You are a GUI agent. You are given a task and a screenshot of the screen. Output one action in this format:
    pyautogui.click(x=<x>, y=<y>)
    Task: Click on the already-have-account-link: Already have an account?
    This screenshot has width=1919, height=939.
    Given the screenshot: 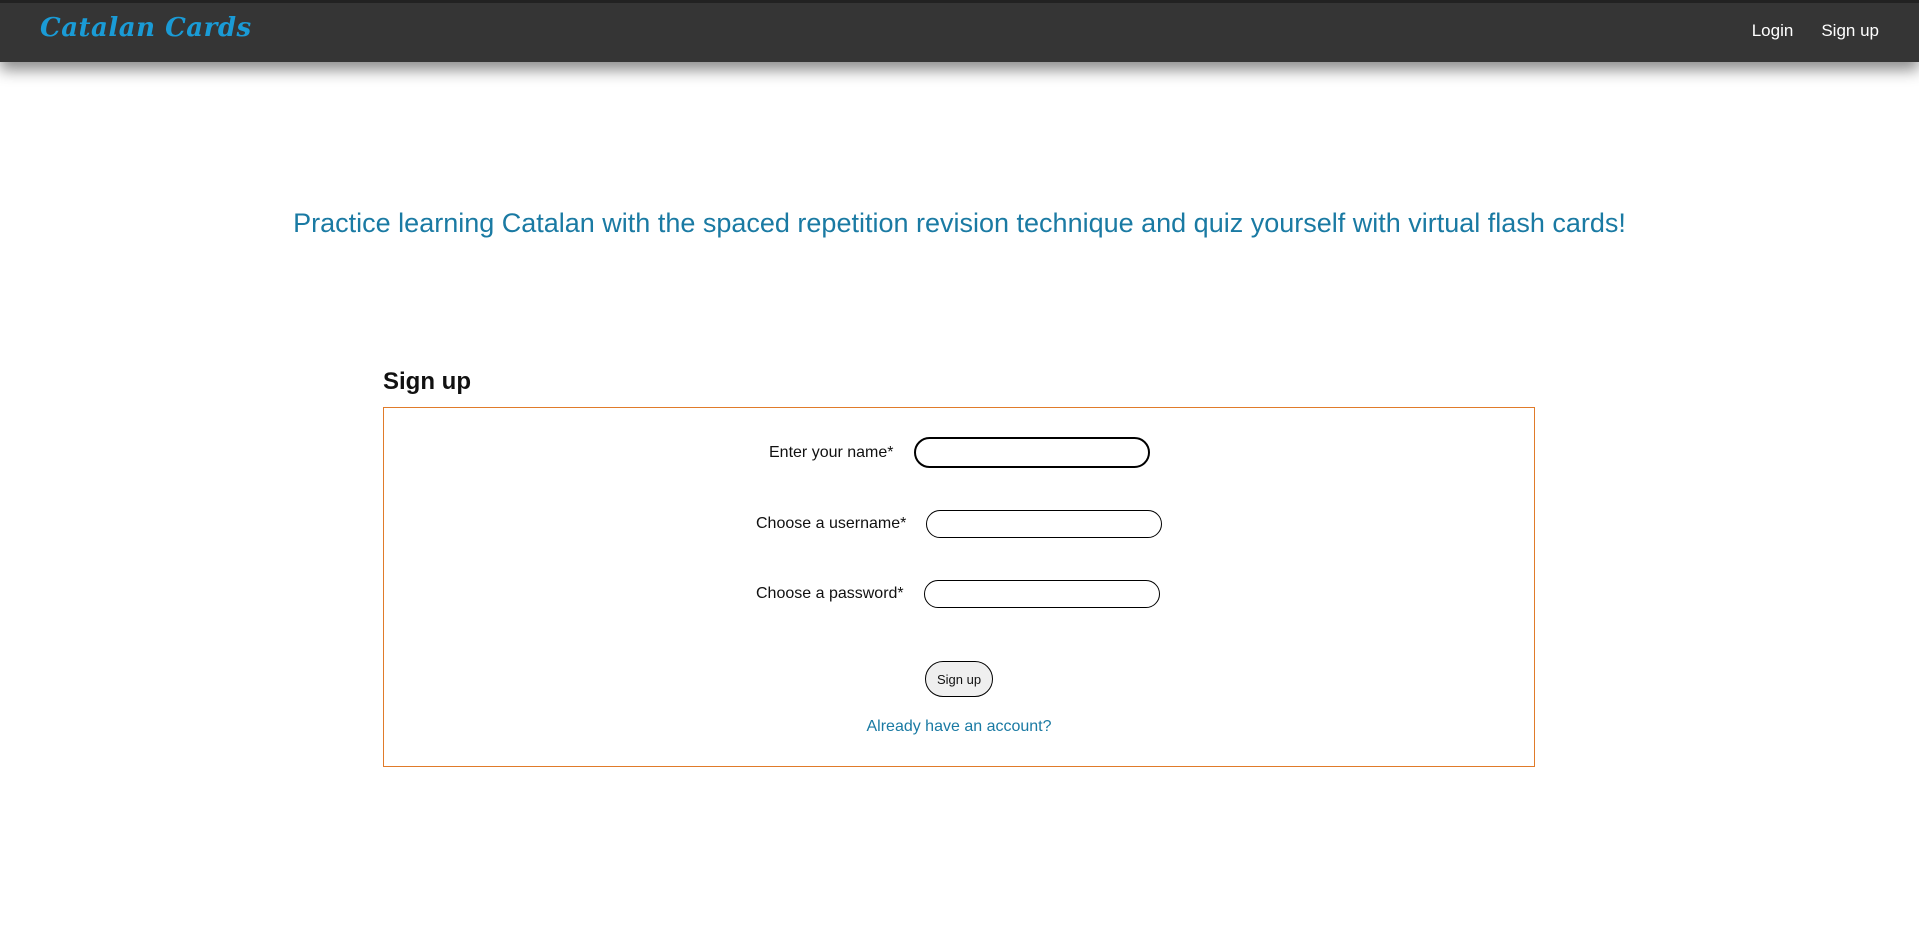 What is the action you would take?
    pyautogui.click(x=959, y=727)
    